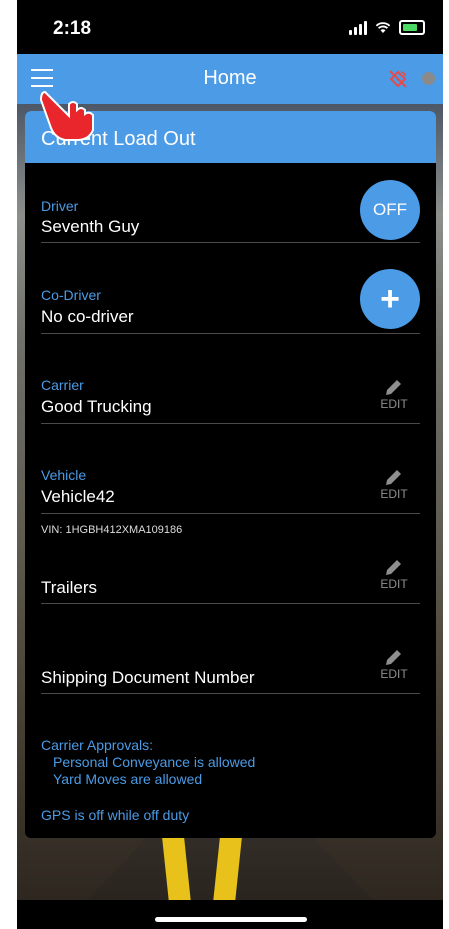 This screenshot has height=929, width=449. I want to click on gps-note: GPS is off while off duty, so click(115, 815).